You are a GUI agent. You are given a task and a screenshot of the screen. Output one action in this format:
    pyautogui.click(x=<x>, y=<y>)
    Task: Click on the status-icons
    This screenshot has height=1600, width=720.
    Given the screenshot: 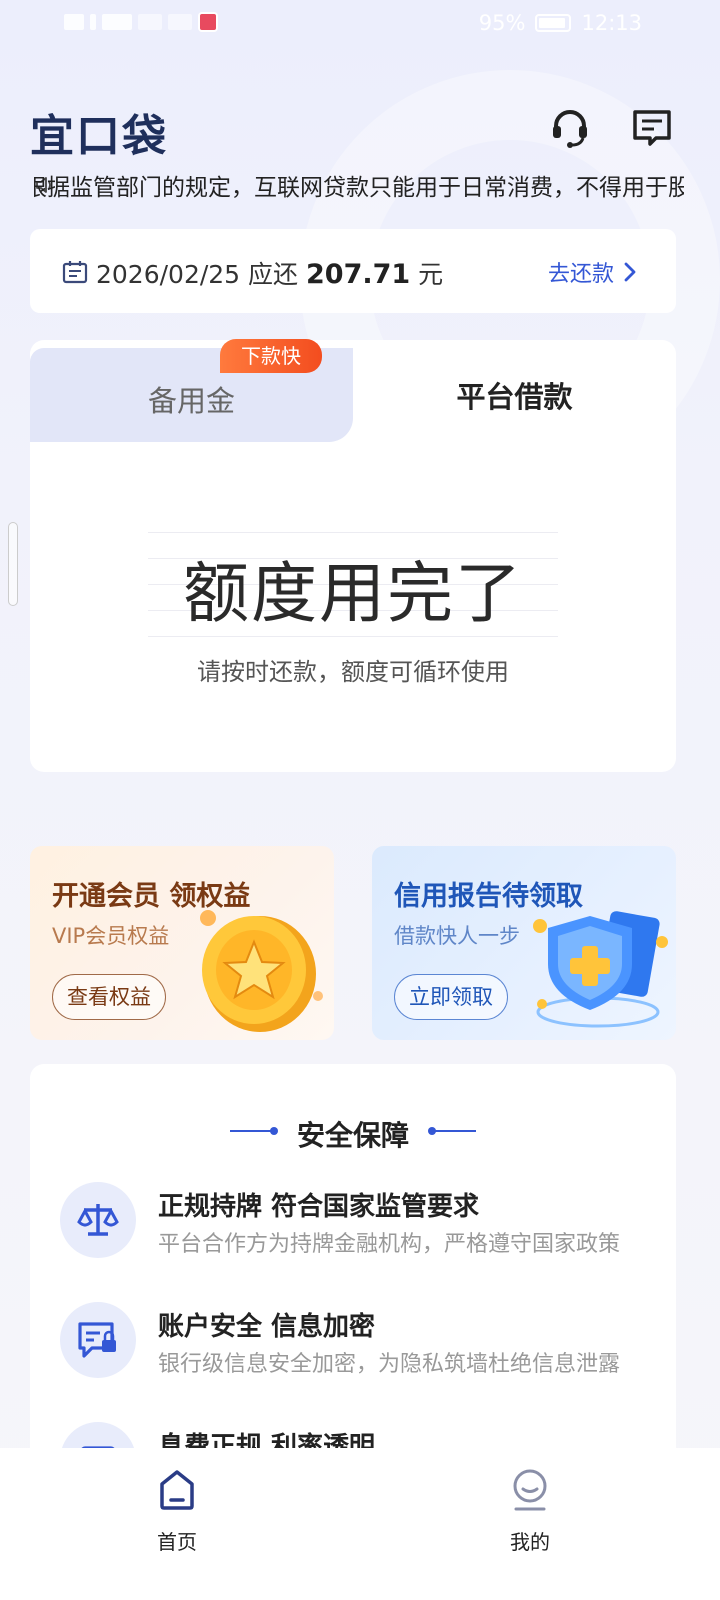 What is the action you would take?
    pyautogui.click(x=141, y=22)
    